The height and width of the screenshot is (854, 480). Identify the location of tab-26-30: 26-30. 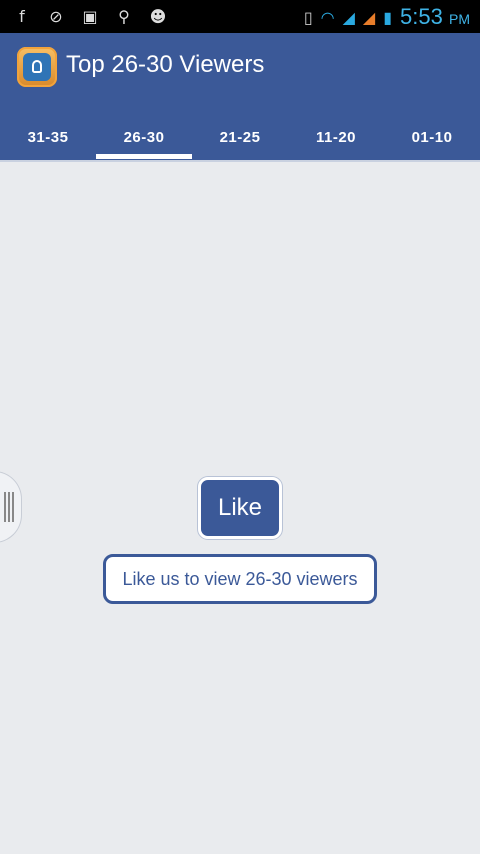
(144, 137).